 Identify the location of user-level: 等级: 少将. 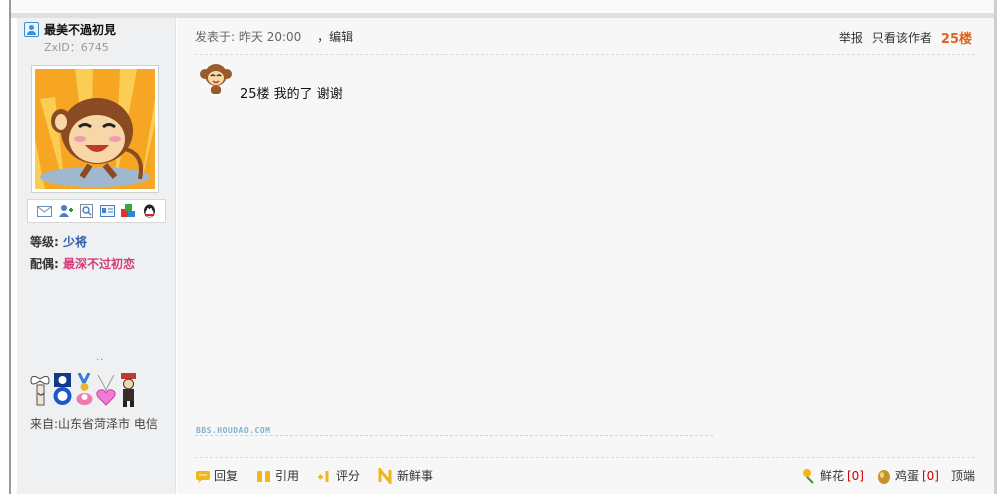
(59, 242).